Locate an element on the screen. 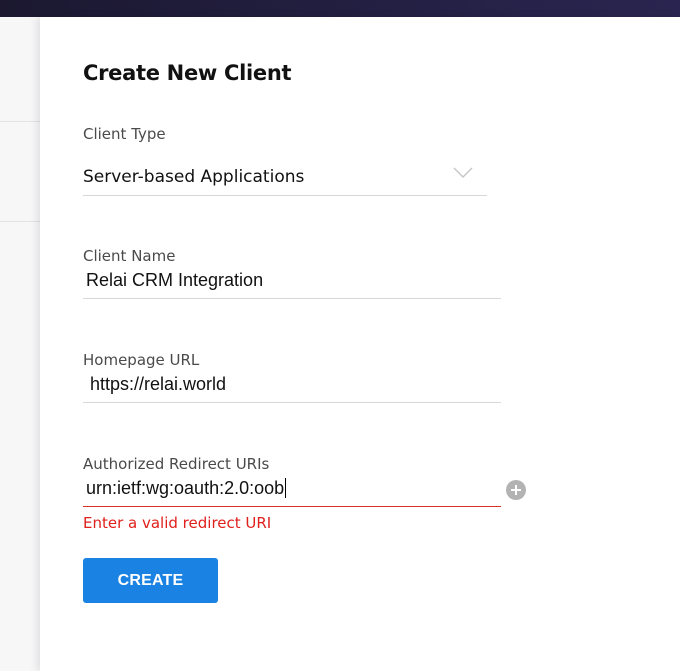 This screenshot has height=671, width=680. redirect-uri-value: urn:ietf:wg:oauth:2.0:oob is located at coordinates (185, 488).